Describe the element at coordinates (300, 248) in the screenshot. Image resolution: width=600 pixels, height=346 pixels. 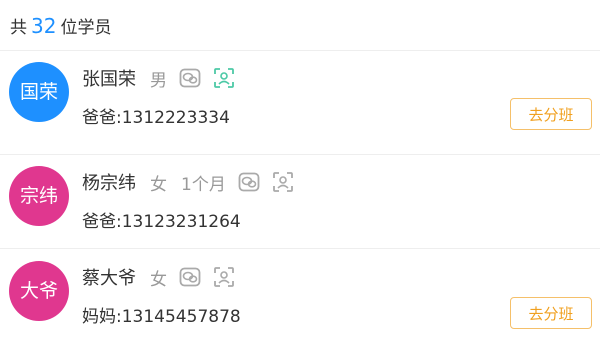
I see `divider` at that location.